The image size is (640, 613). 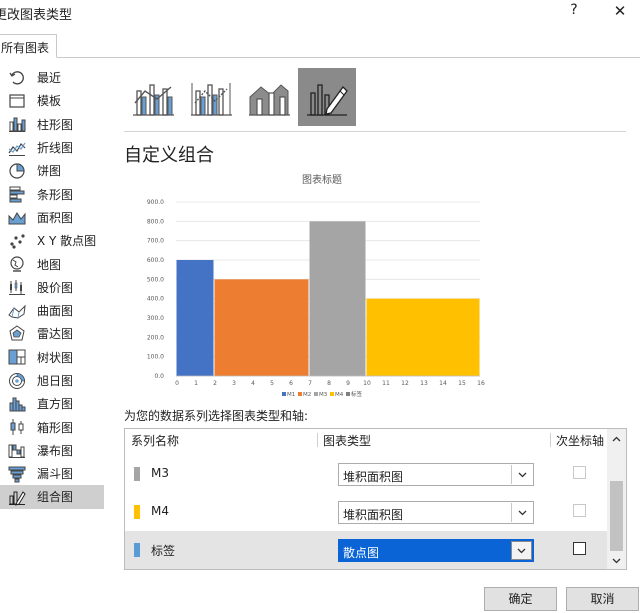 I want to click on series-row: 标签 散点图, so click(x=366, y=550).